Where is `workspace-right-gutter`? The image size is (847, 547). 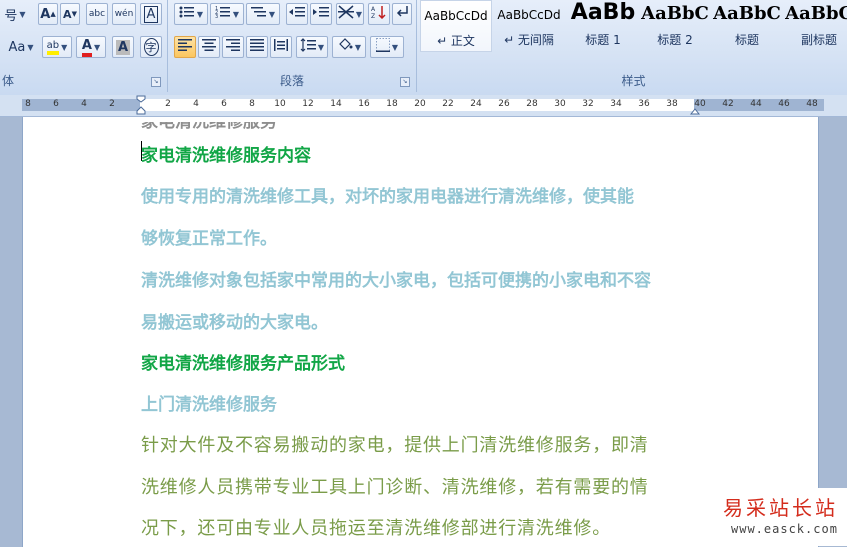 workspace-right-gutter is located at coordinates (832, 332).